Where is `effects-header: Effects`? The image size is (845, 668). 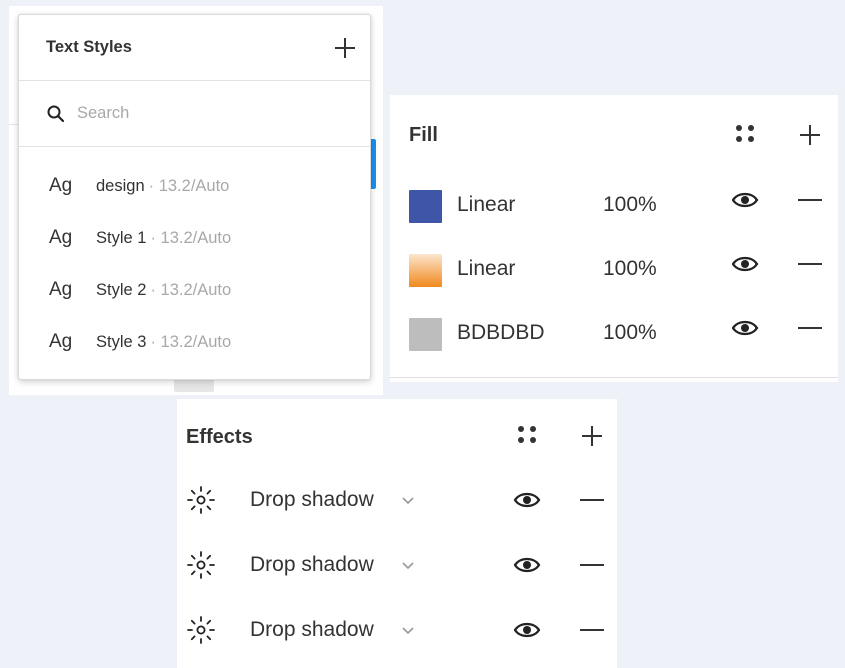 effects-header: Effects is located at coordinates (397, 437).